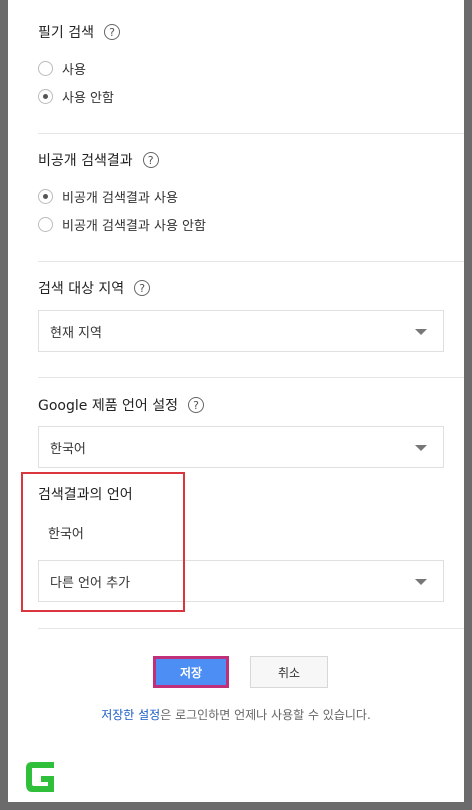  Describe the element at coordinates (68, 449) in the screenshot. I see `product-language-value: 한국어` at that location.